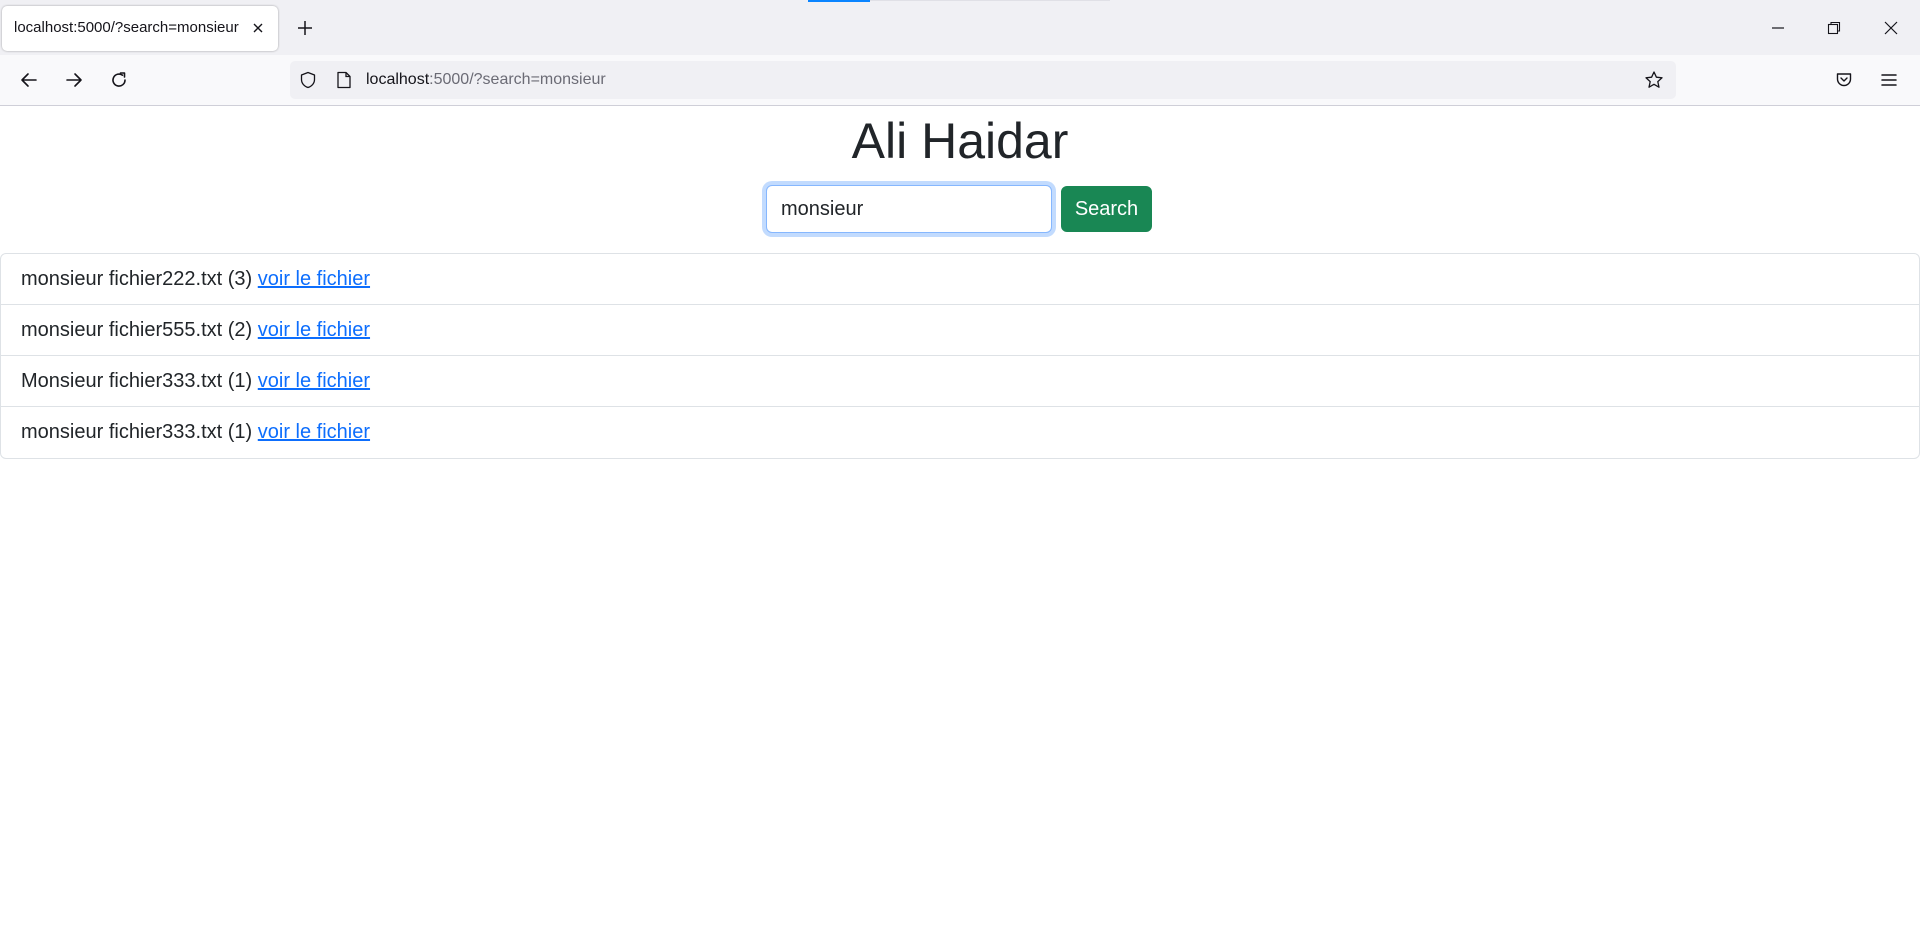 The image size is (1920, 928). I want to click on url-bar: localhost:5000/?search=monsieur, so click(983, 80).